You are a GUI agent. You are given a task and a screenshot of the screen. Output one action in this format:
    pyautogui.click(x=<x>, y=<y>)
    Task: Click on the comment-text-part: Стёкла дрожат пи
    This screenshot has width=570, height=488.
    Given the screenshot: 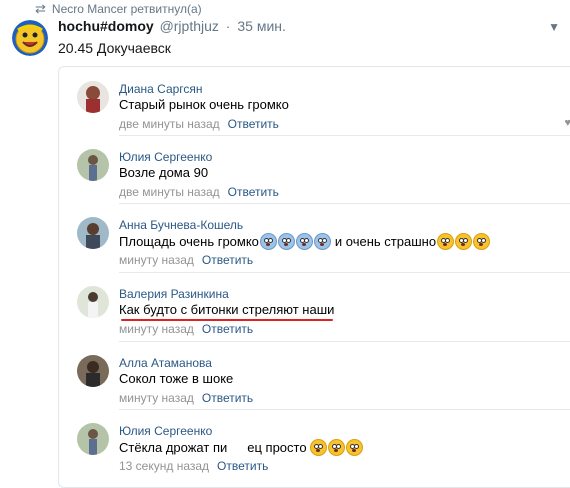 What is the action you would take?
    pyautogui.click(x=173, y=447)
    